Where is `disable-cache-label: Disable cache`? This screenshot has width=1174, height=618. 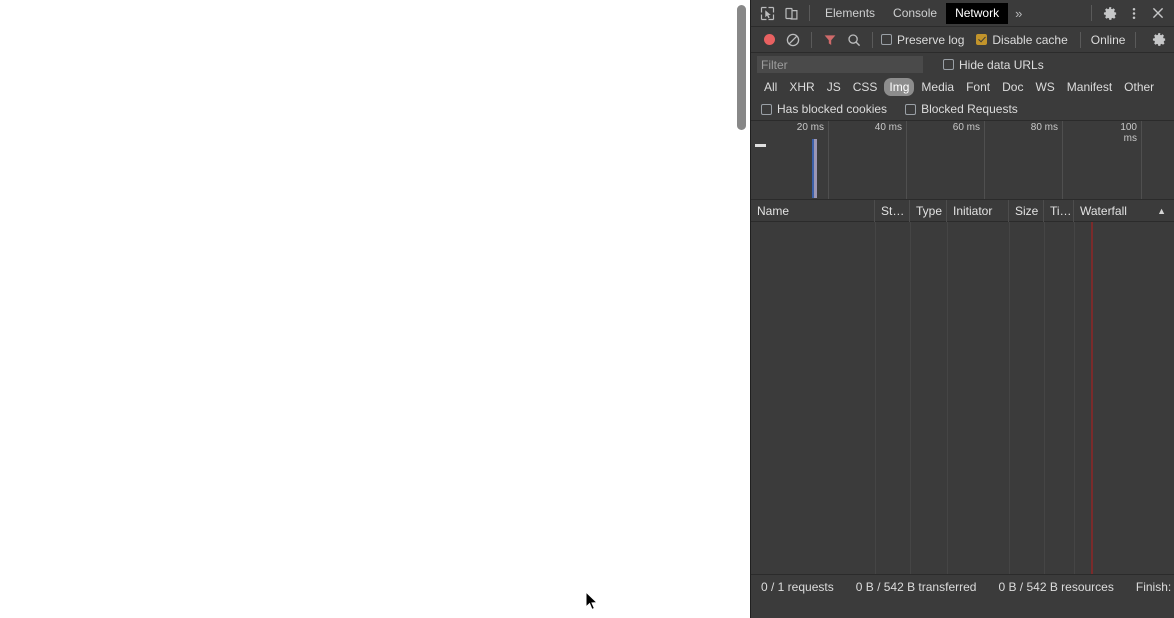 disable-cache-label: Disable cache is located at coordinates (1030, 39).